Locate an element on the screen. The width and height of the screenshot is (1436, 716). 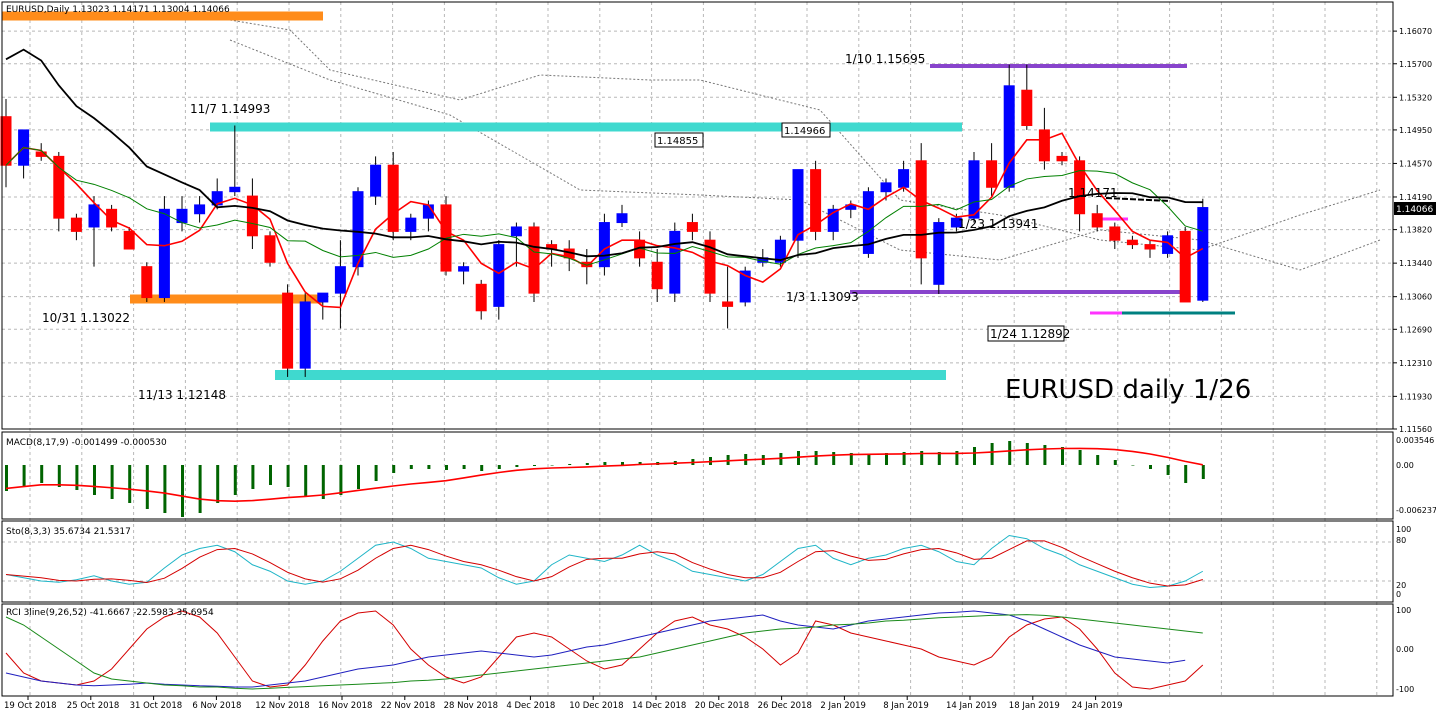
y-tick-label: 1.16070 is located at coordinates (1415, 31).